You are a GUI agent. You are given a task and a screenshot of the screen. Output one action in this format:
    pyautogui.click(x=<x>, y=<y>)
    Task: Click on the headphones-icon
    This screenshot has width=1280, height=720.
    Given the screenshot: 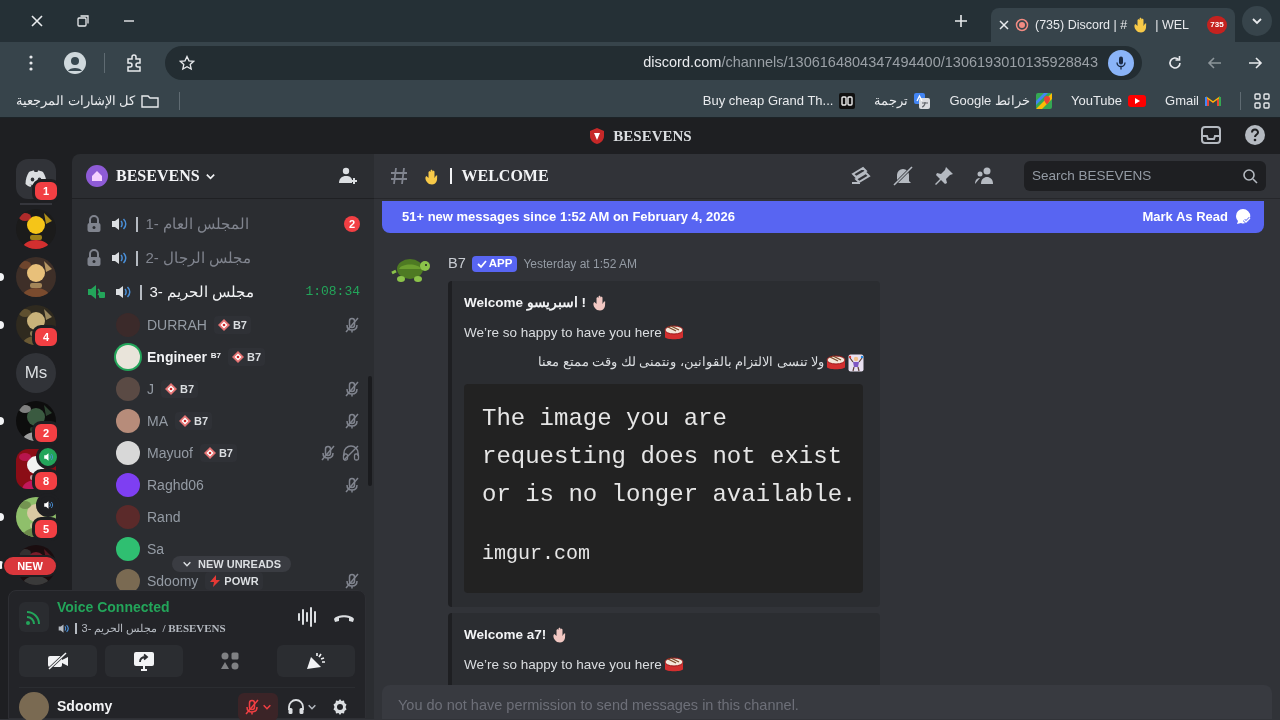 What is the action you would take?
    pyautogui.click(x=295, y=706)
    